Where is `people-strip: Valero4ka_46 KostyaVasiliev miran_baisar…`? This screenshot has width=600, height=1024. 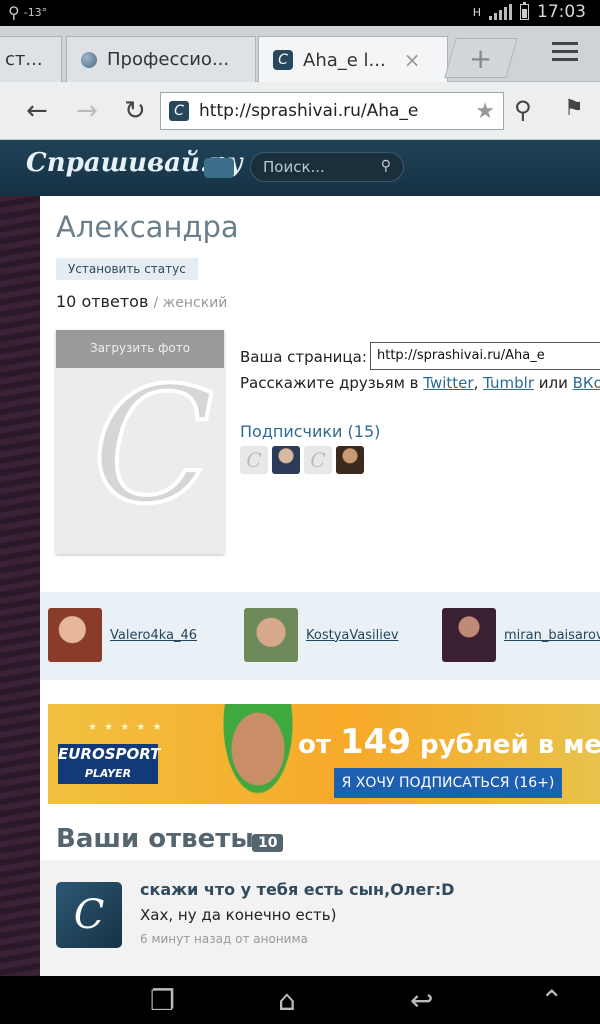 people-strip: Valero4ka_46 KostyaVasiliev miran_baisar… is located at coordinates (320, 636).